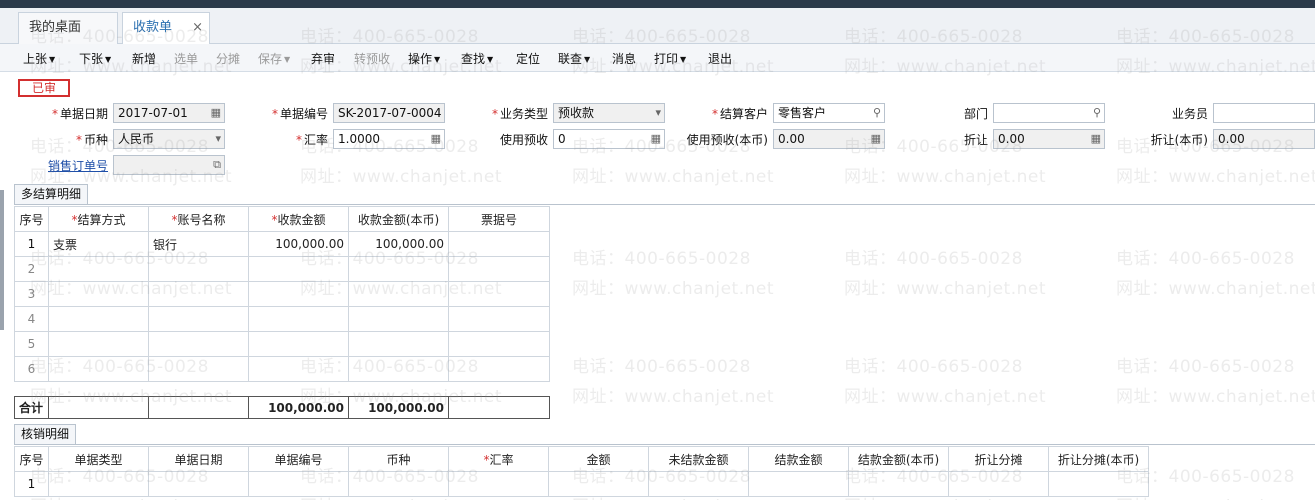  What do you see at coordinates (68, 28) in the screenshot?
I see `tab-my-desktop: 我的桌面` at bounding box center [68, 28].